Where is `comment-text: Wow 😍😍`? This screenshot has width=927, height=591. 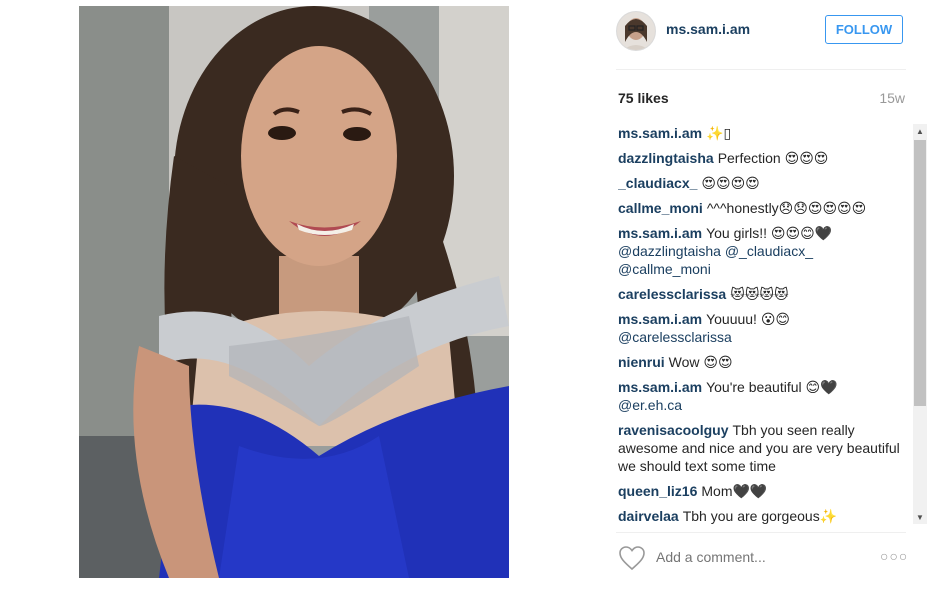
comment-text: Wow 😍😍 is located at coordinates (700, 362).